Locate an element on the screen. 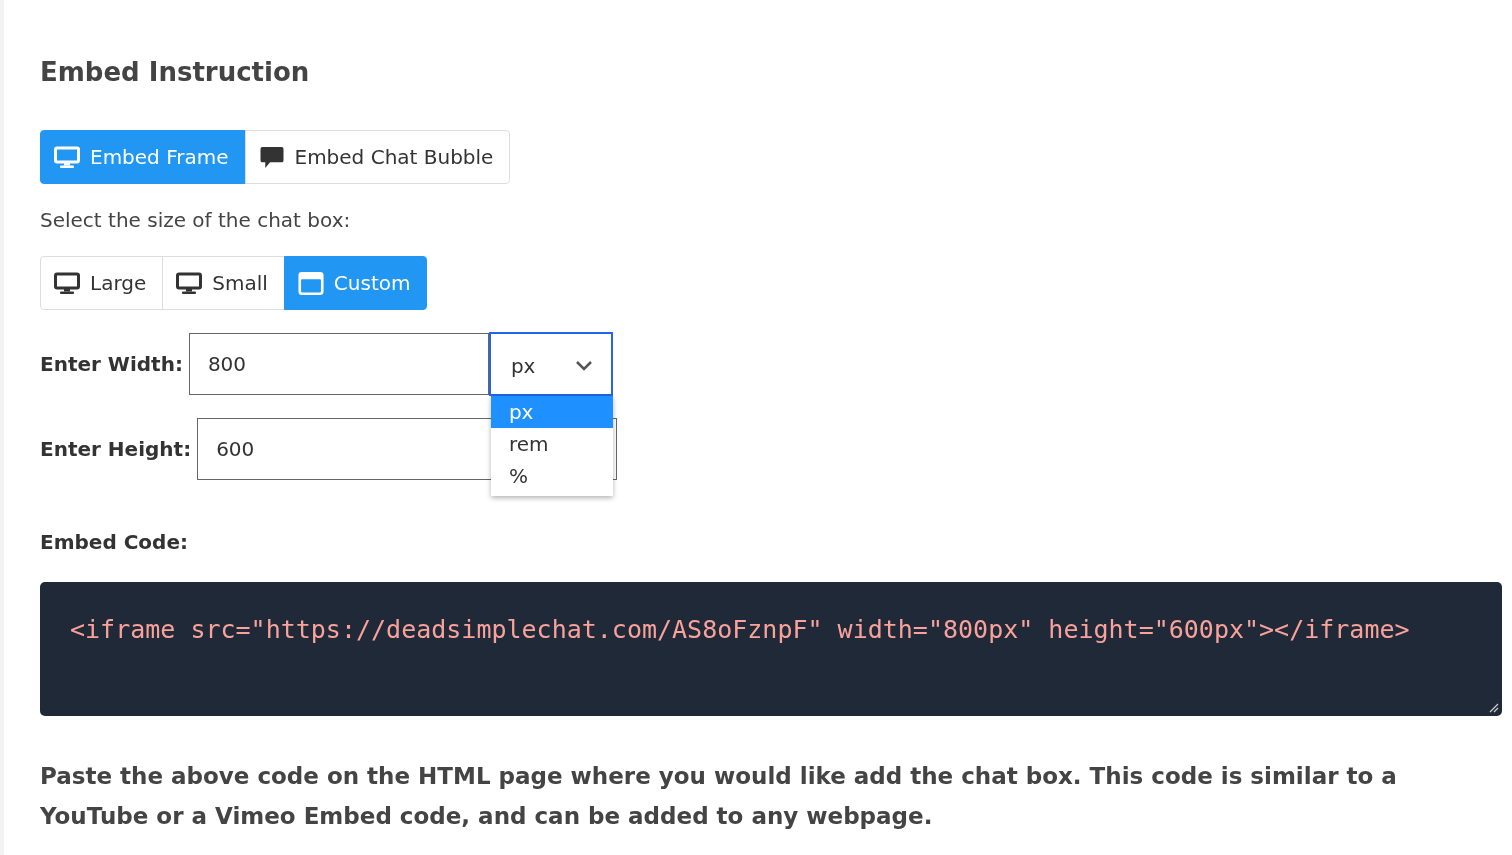 Image resolution: width=1512 pixels, height=855 pixels. resize-grip-icon is located at coordinates (1494, 708).